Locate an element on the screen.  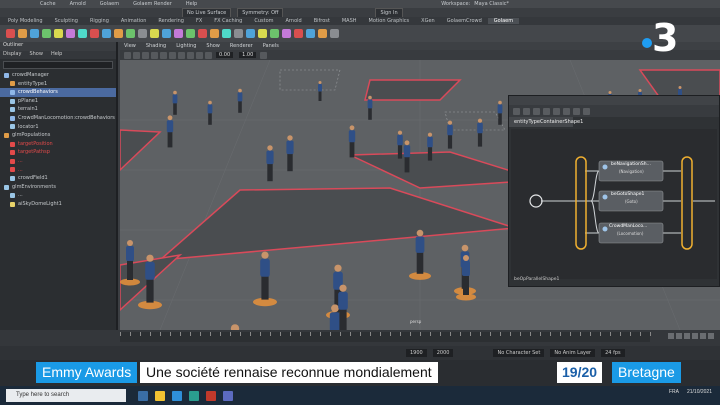
time-ruler is located at coordinates (385, 337).